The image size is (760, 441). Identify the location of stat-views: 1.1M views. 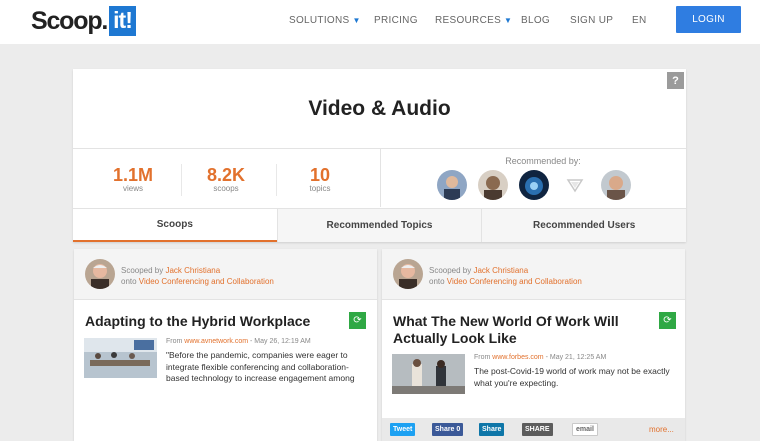
(133, 179).